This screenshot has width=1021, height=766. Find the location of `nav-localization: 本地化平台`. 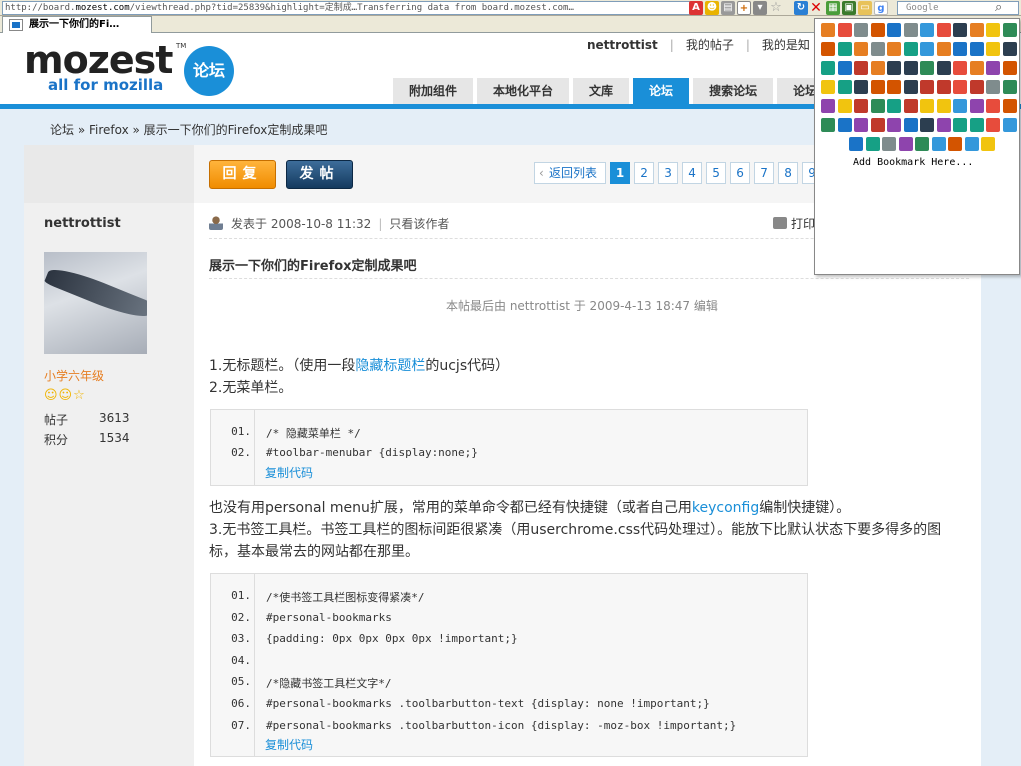

nav-localization: 本地化平台 is located at coordinates (523, 91).